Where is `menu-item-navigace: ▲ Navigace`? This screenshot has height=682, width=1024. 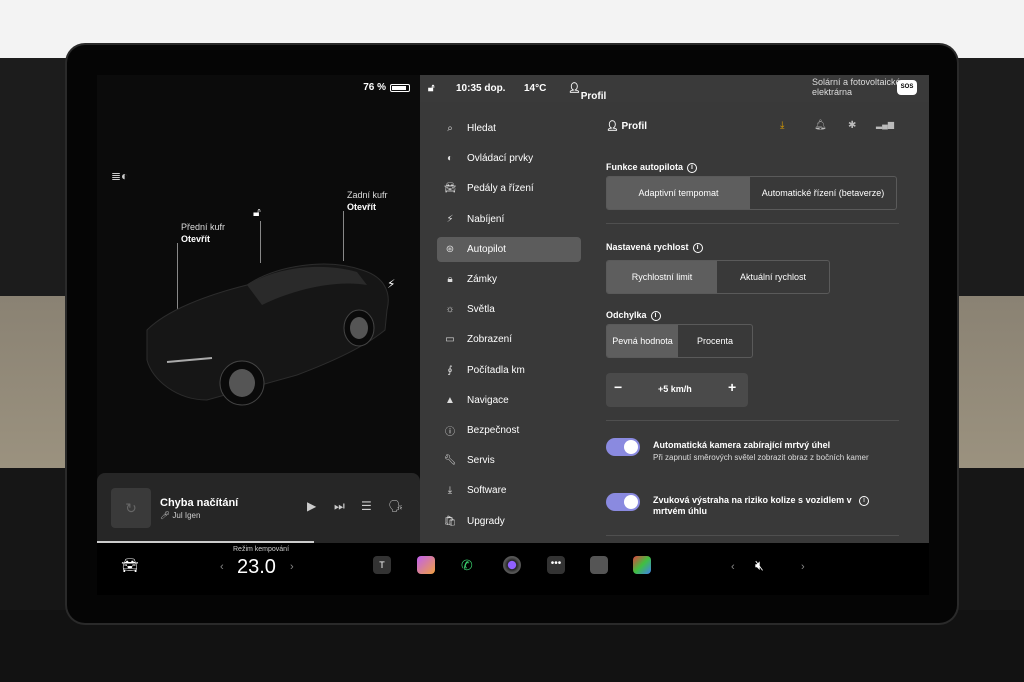 menu-item-navigace: ▲ Navigace is located at coordinates (509, 400).